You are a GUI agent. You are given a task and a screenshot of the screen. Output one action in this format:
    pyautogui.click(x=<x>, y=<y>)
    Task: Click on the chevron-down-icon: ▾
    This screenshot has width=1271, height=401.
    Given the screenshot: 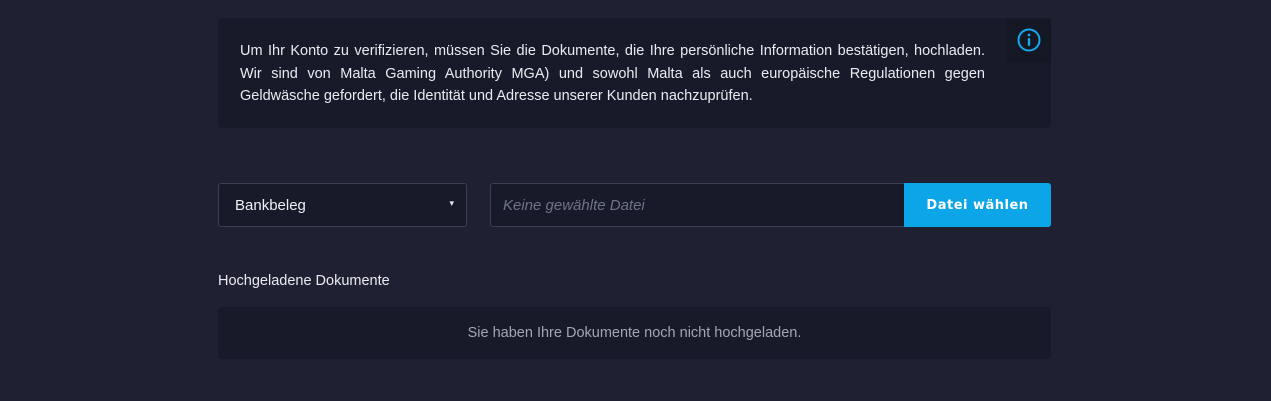 What is the action you would take?
    pyautogui.click(x=451, y=203)
    